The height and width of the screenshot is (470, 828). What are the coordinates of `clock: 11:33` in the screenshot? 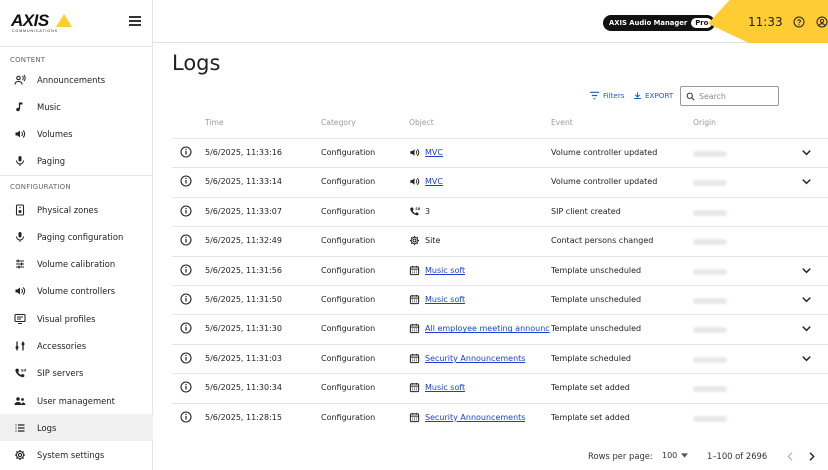 It's located at (765, 22).